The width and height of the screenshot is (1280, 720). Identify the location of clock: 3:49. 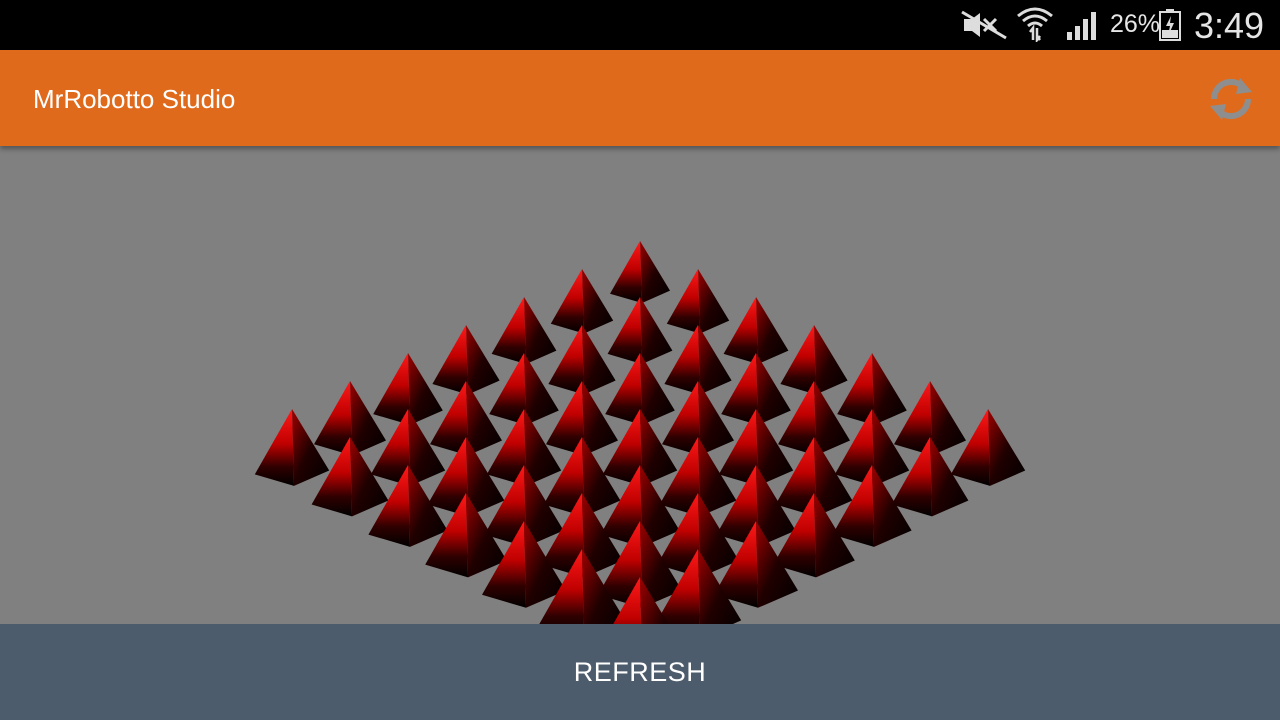
(1229, 25).